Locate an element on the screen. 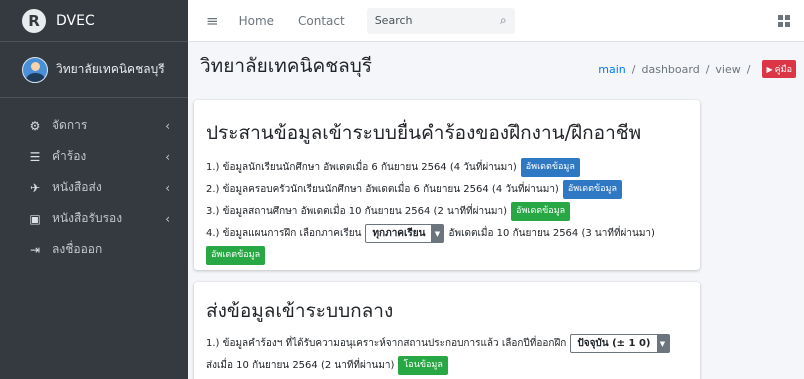 This screenshot has width=804, height=379. list-icon: ☰ is located at coordinates (35, 156).